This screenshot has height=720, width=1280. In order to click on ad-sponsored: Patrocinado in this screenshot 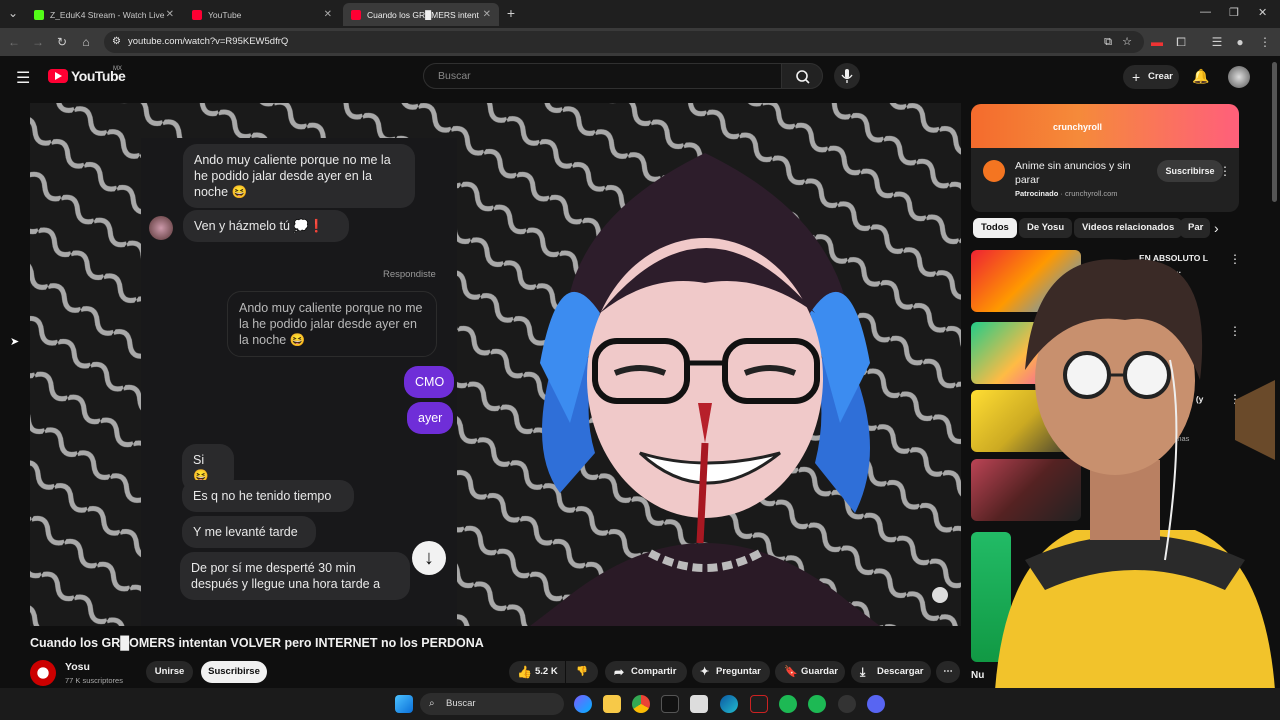, I will do `click(1037, 193)`.